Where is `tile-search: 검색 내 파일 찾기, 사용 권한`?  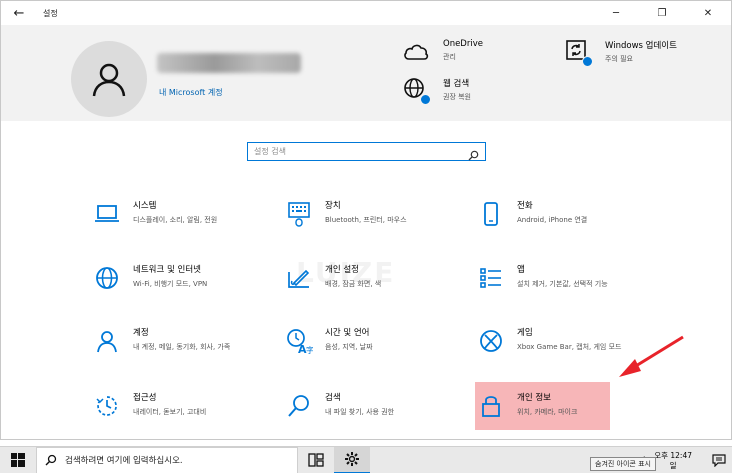
tile-search: 검색 내 파일 찾기, 사용 권한 is located at coordinates (375, 416).